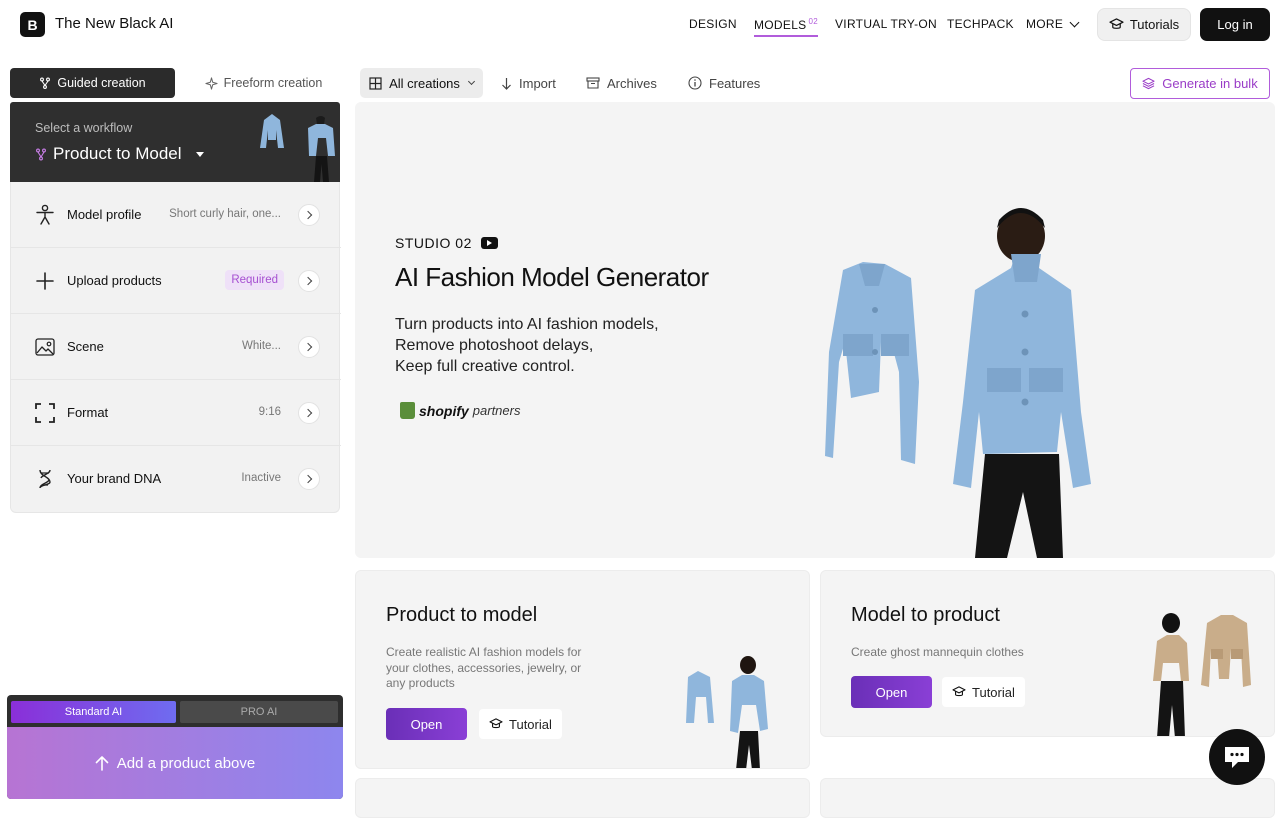 The height and width of the screenshot is (818, 1280). Describe the element at coordinates (1154, 24) in the screenshot. I see `tutorials-label: Tutorials` at that location.